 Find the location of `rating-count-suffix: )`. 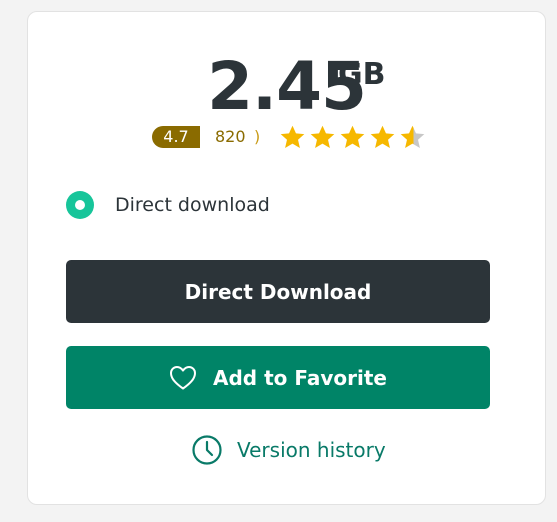

rating-count-suffix: ) is located at coordinates (257, 136).